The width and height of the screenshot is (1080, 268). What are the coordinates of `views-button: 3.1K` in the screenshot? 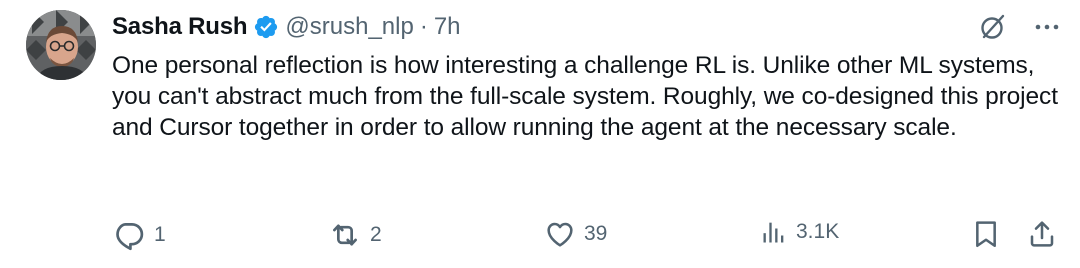 It's located at (799, 232).